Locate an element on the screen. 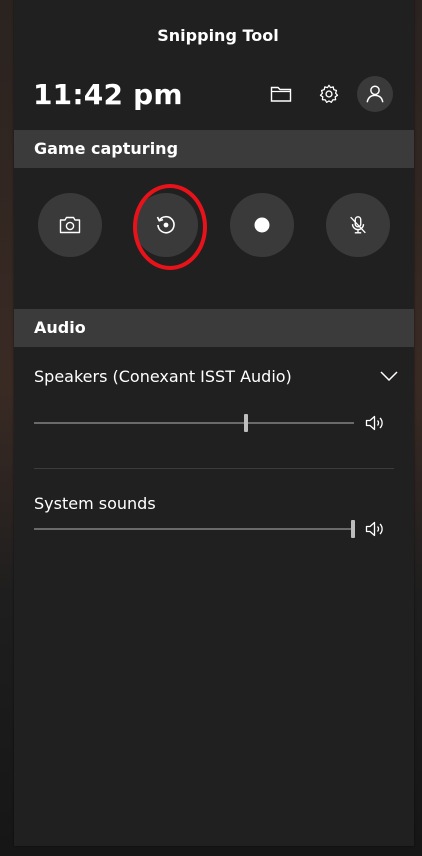  folder-icon is located at coordinates (281, 94).